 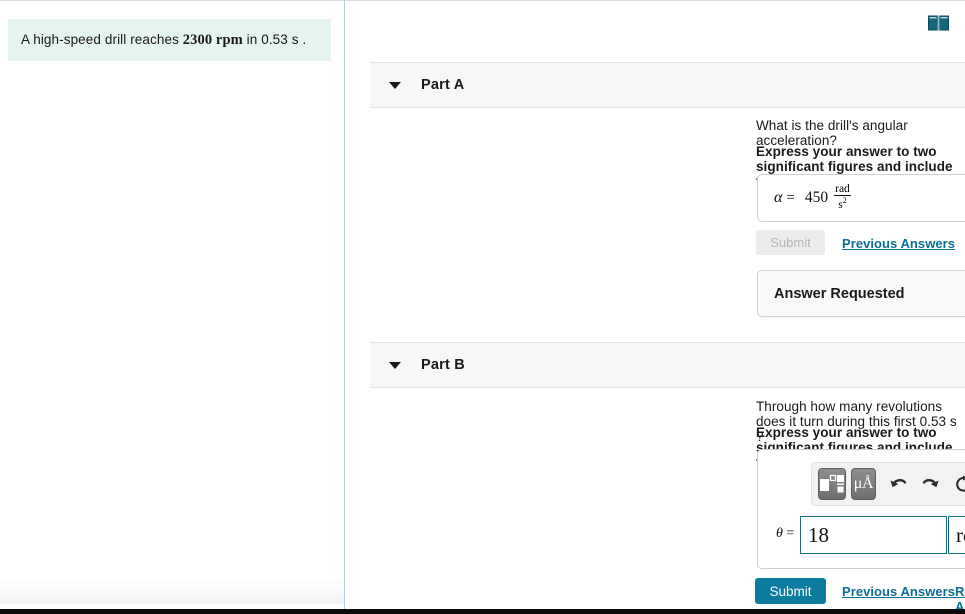 I want to click on part-b-header: Part B, so click(x=667, y=365).